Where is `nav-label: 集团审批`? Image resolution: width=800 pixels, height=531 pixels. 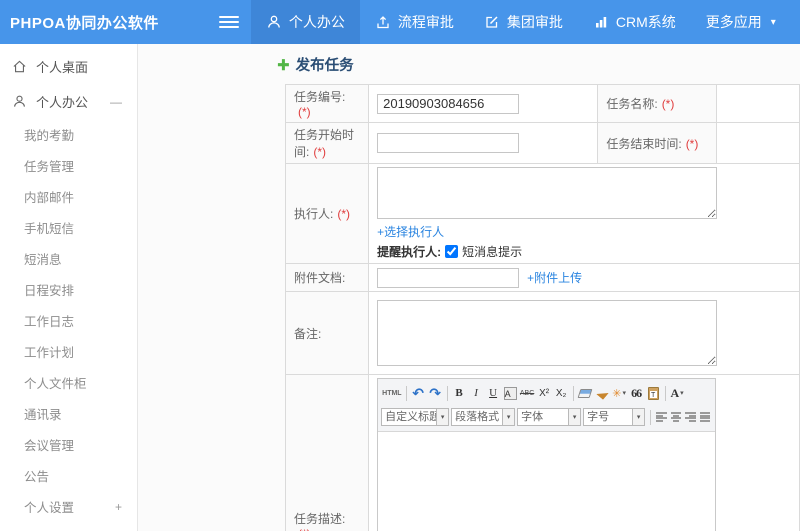 nav-label: 集团审批 is located at coordinates (534, 22).